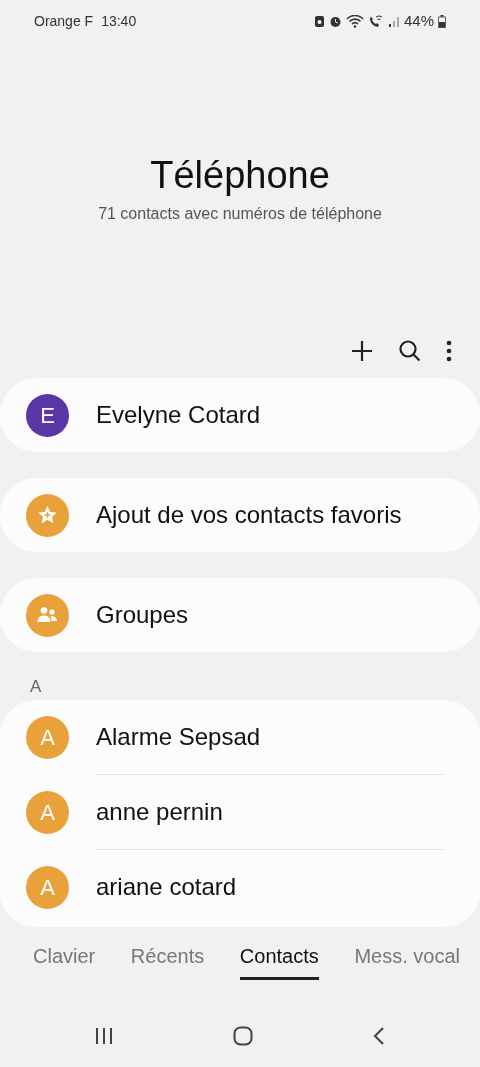 This screenshot has height=1067, width=480. What do you see at coordinates (393, 21) in the screenshot?
I see `signal-icon` at bounding box center [393, 21].